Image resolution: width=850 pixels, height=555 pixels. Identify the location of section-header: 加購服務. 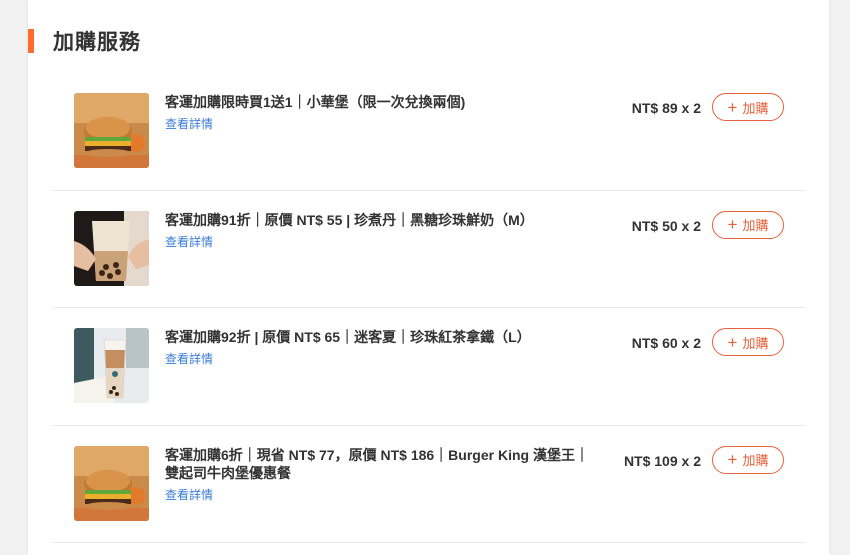
(84, 41).